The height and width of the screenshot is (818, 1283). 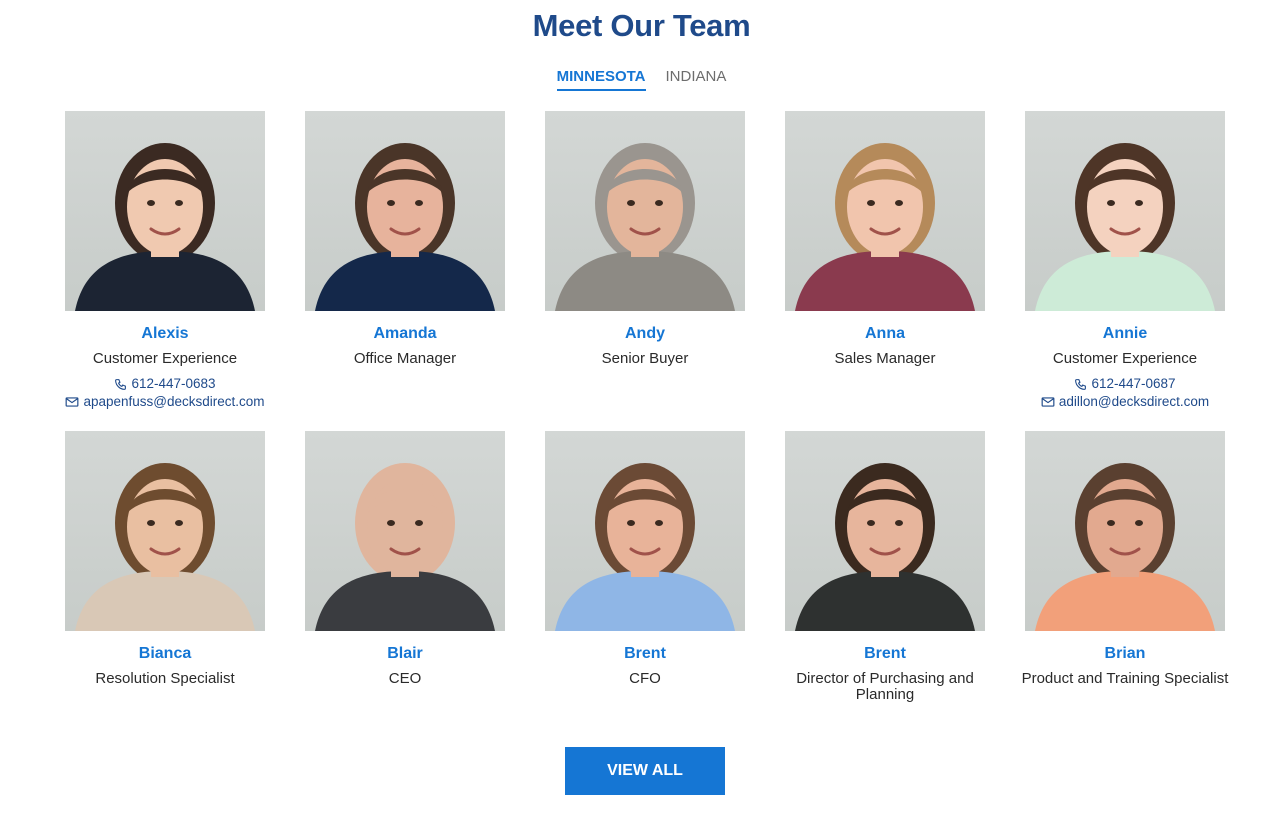 What do you see at coordinates (405, 653) in the screenshot?
I see `team-member-name: Blair` at bounding box center [405, 653].